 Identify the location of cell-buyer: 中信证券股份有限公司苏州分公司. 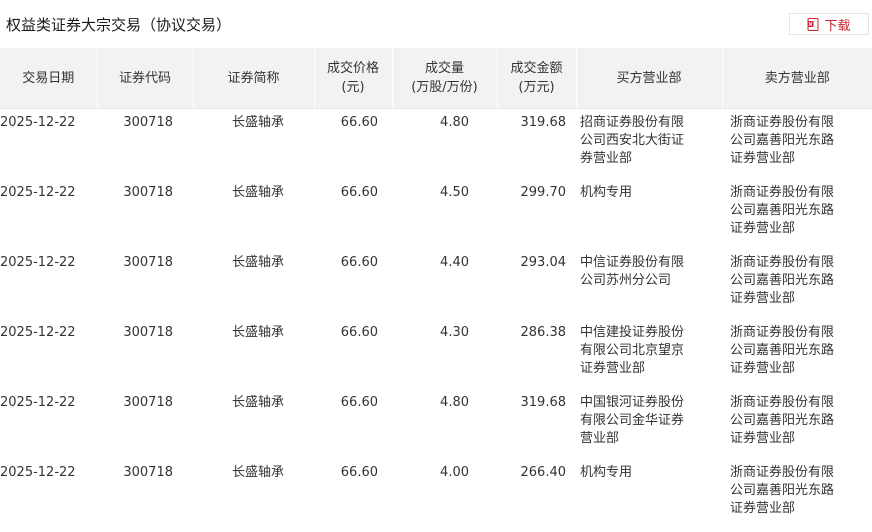
(632, 271).